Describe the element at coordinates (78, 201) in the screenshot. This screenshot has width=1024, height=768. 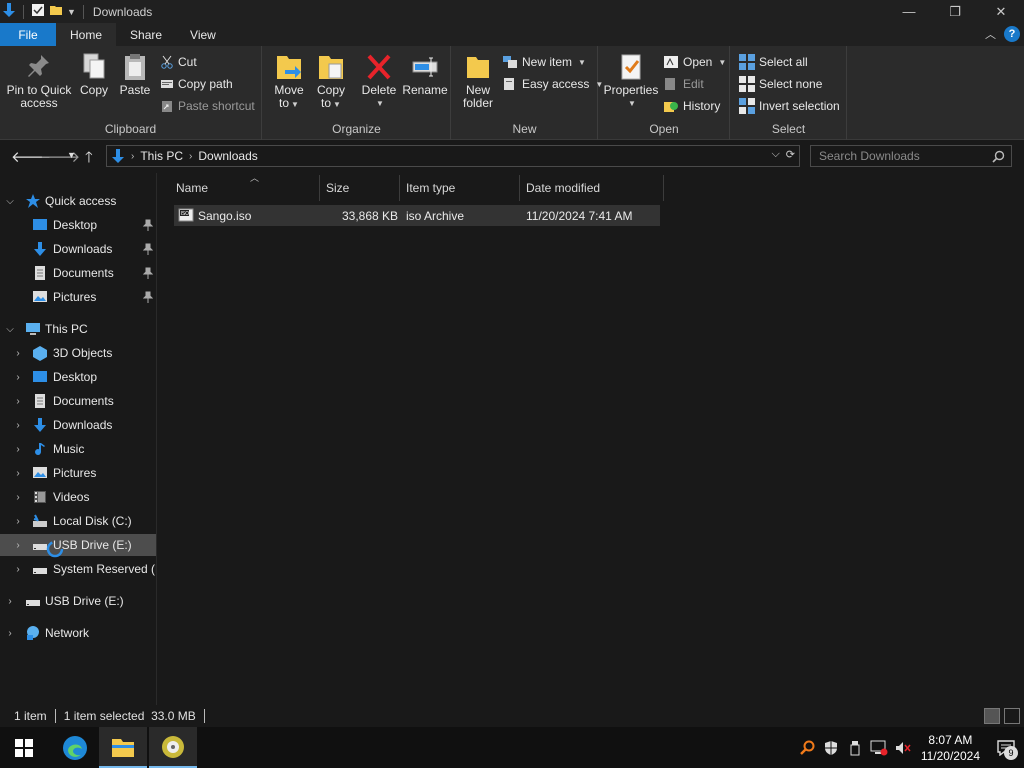
I see `nav-quick-access: ⌵ Quick access` at that location.